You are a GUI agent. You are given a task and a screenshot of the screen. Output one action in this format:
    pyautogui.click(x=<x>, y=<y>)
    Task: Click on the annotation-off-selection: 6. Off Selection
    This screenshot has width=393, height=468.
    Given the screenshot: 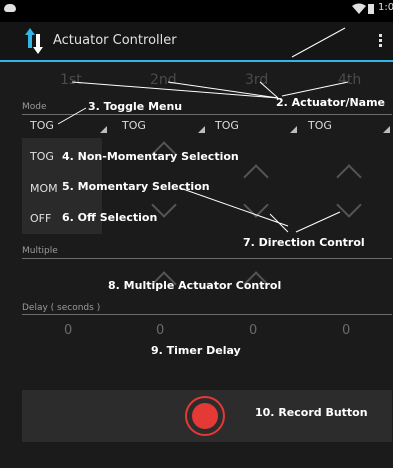 What is the action you would take?
    pyautogui.click(x=110, y=217)
    